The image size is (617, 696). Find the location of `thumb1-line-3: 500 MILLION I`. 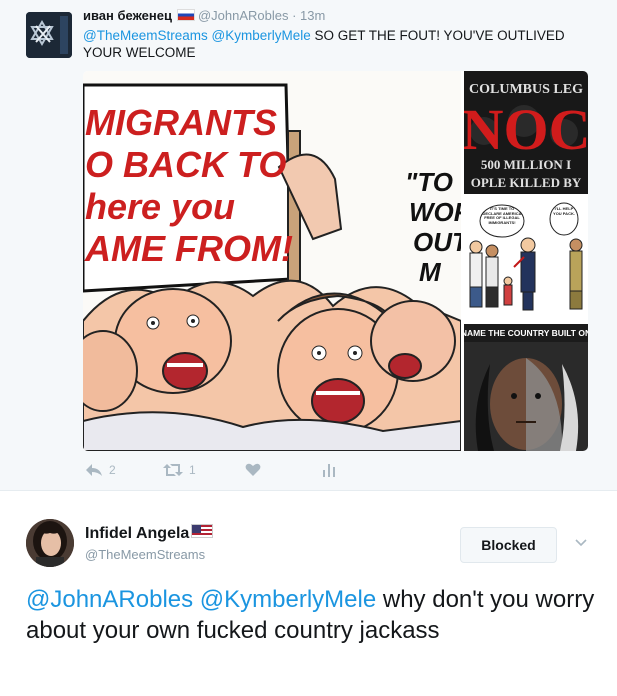

thumb1-line-3: 500 MILLION I is located at coordinates (526, 164).